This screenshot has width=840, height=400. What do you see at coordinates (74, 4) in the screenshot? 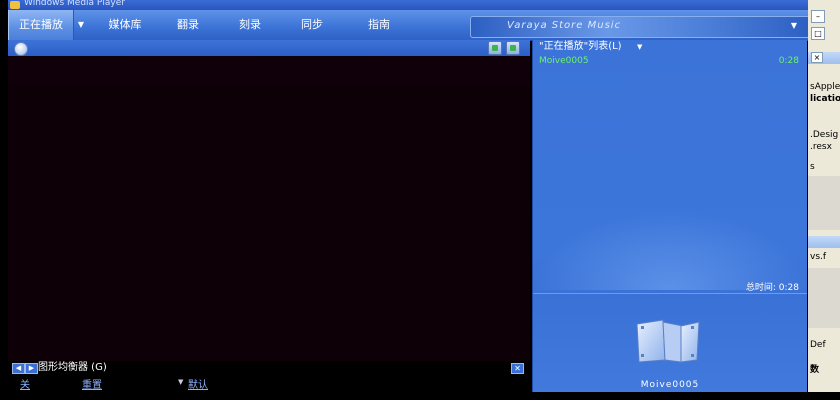
I see `window-title: Windows Media Player` at bounding box center [74, 4].